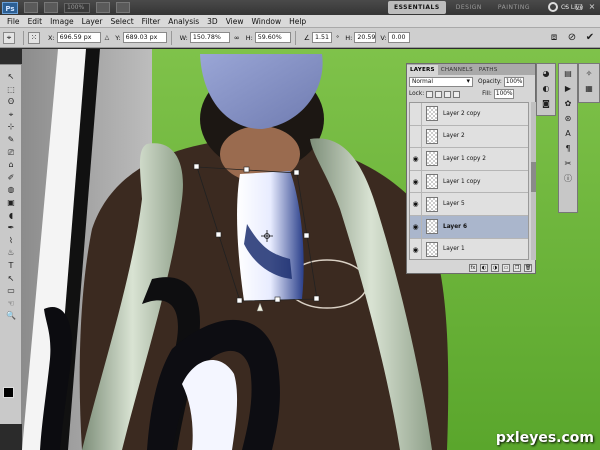 The height and width of the screenshot is (450, 600). Describe the element at coordinates (448, 94) in the screenshot. I see `lock-position-icon` at that location.